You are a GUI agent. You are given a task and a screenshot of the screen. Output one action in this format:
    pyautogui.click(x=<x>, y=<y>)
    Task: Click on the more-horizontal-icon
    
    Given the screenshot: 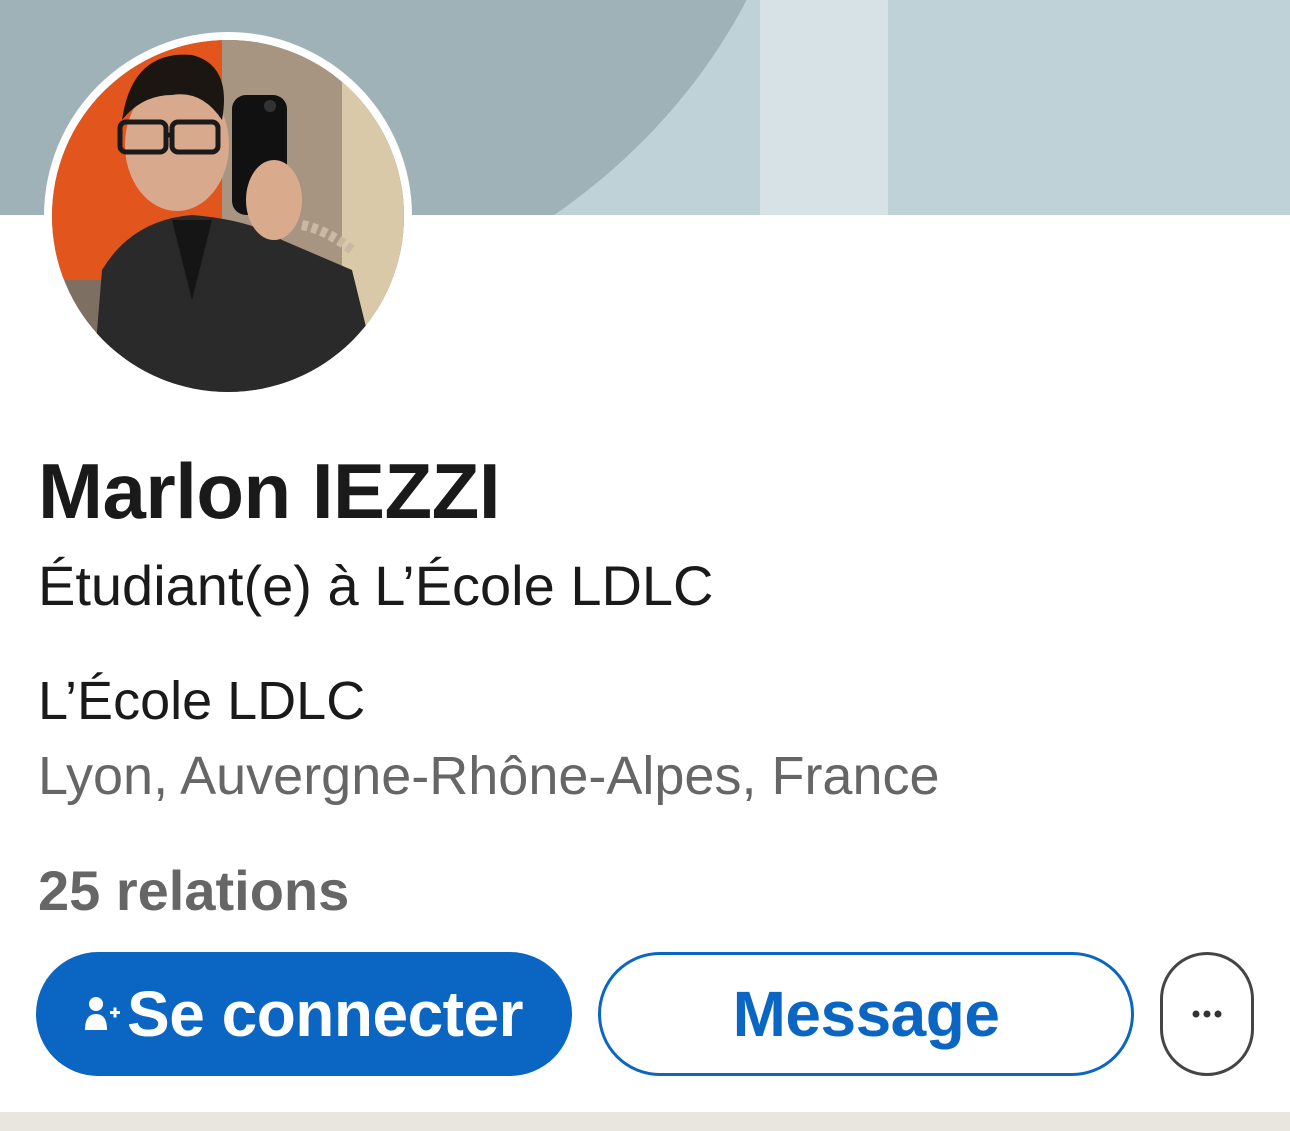 What is the action you would take?
    pyautogui.click(x=1207, y=1014)
    